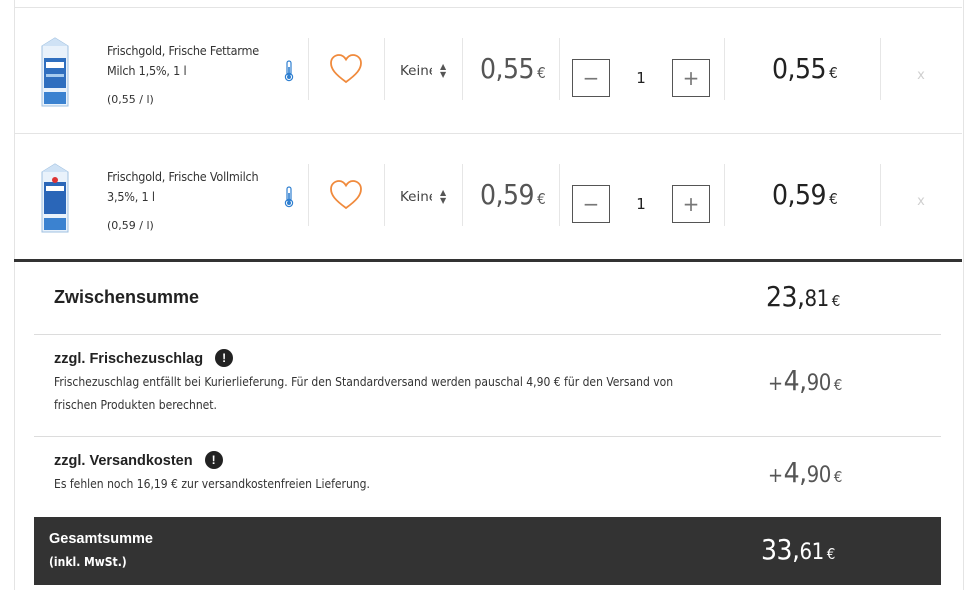 This screenshot has width=970, height=590. What do you see at coordinates (123, 460) in the screenshot?
I see `shipping-title-text: zzgl. Versandkosten` at bounding box center [123, 460].